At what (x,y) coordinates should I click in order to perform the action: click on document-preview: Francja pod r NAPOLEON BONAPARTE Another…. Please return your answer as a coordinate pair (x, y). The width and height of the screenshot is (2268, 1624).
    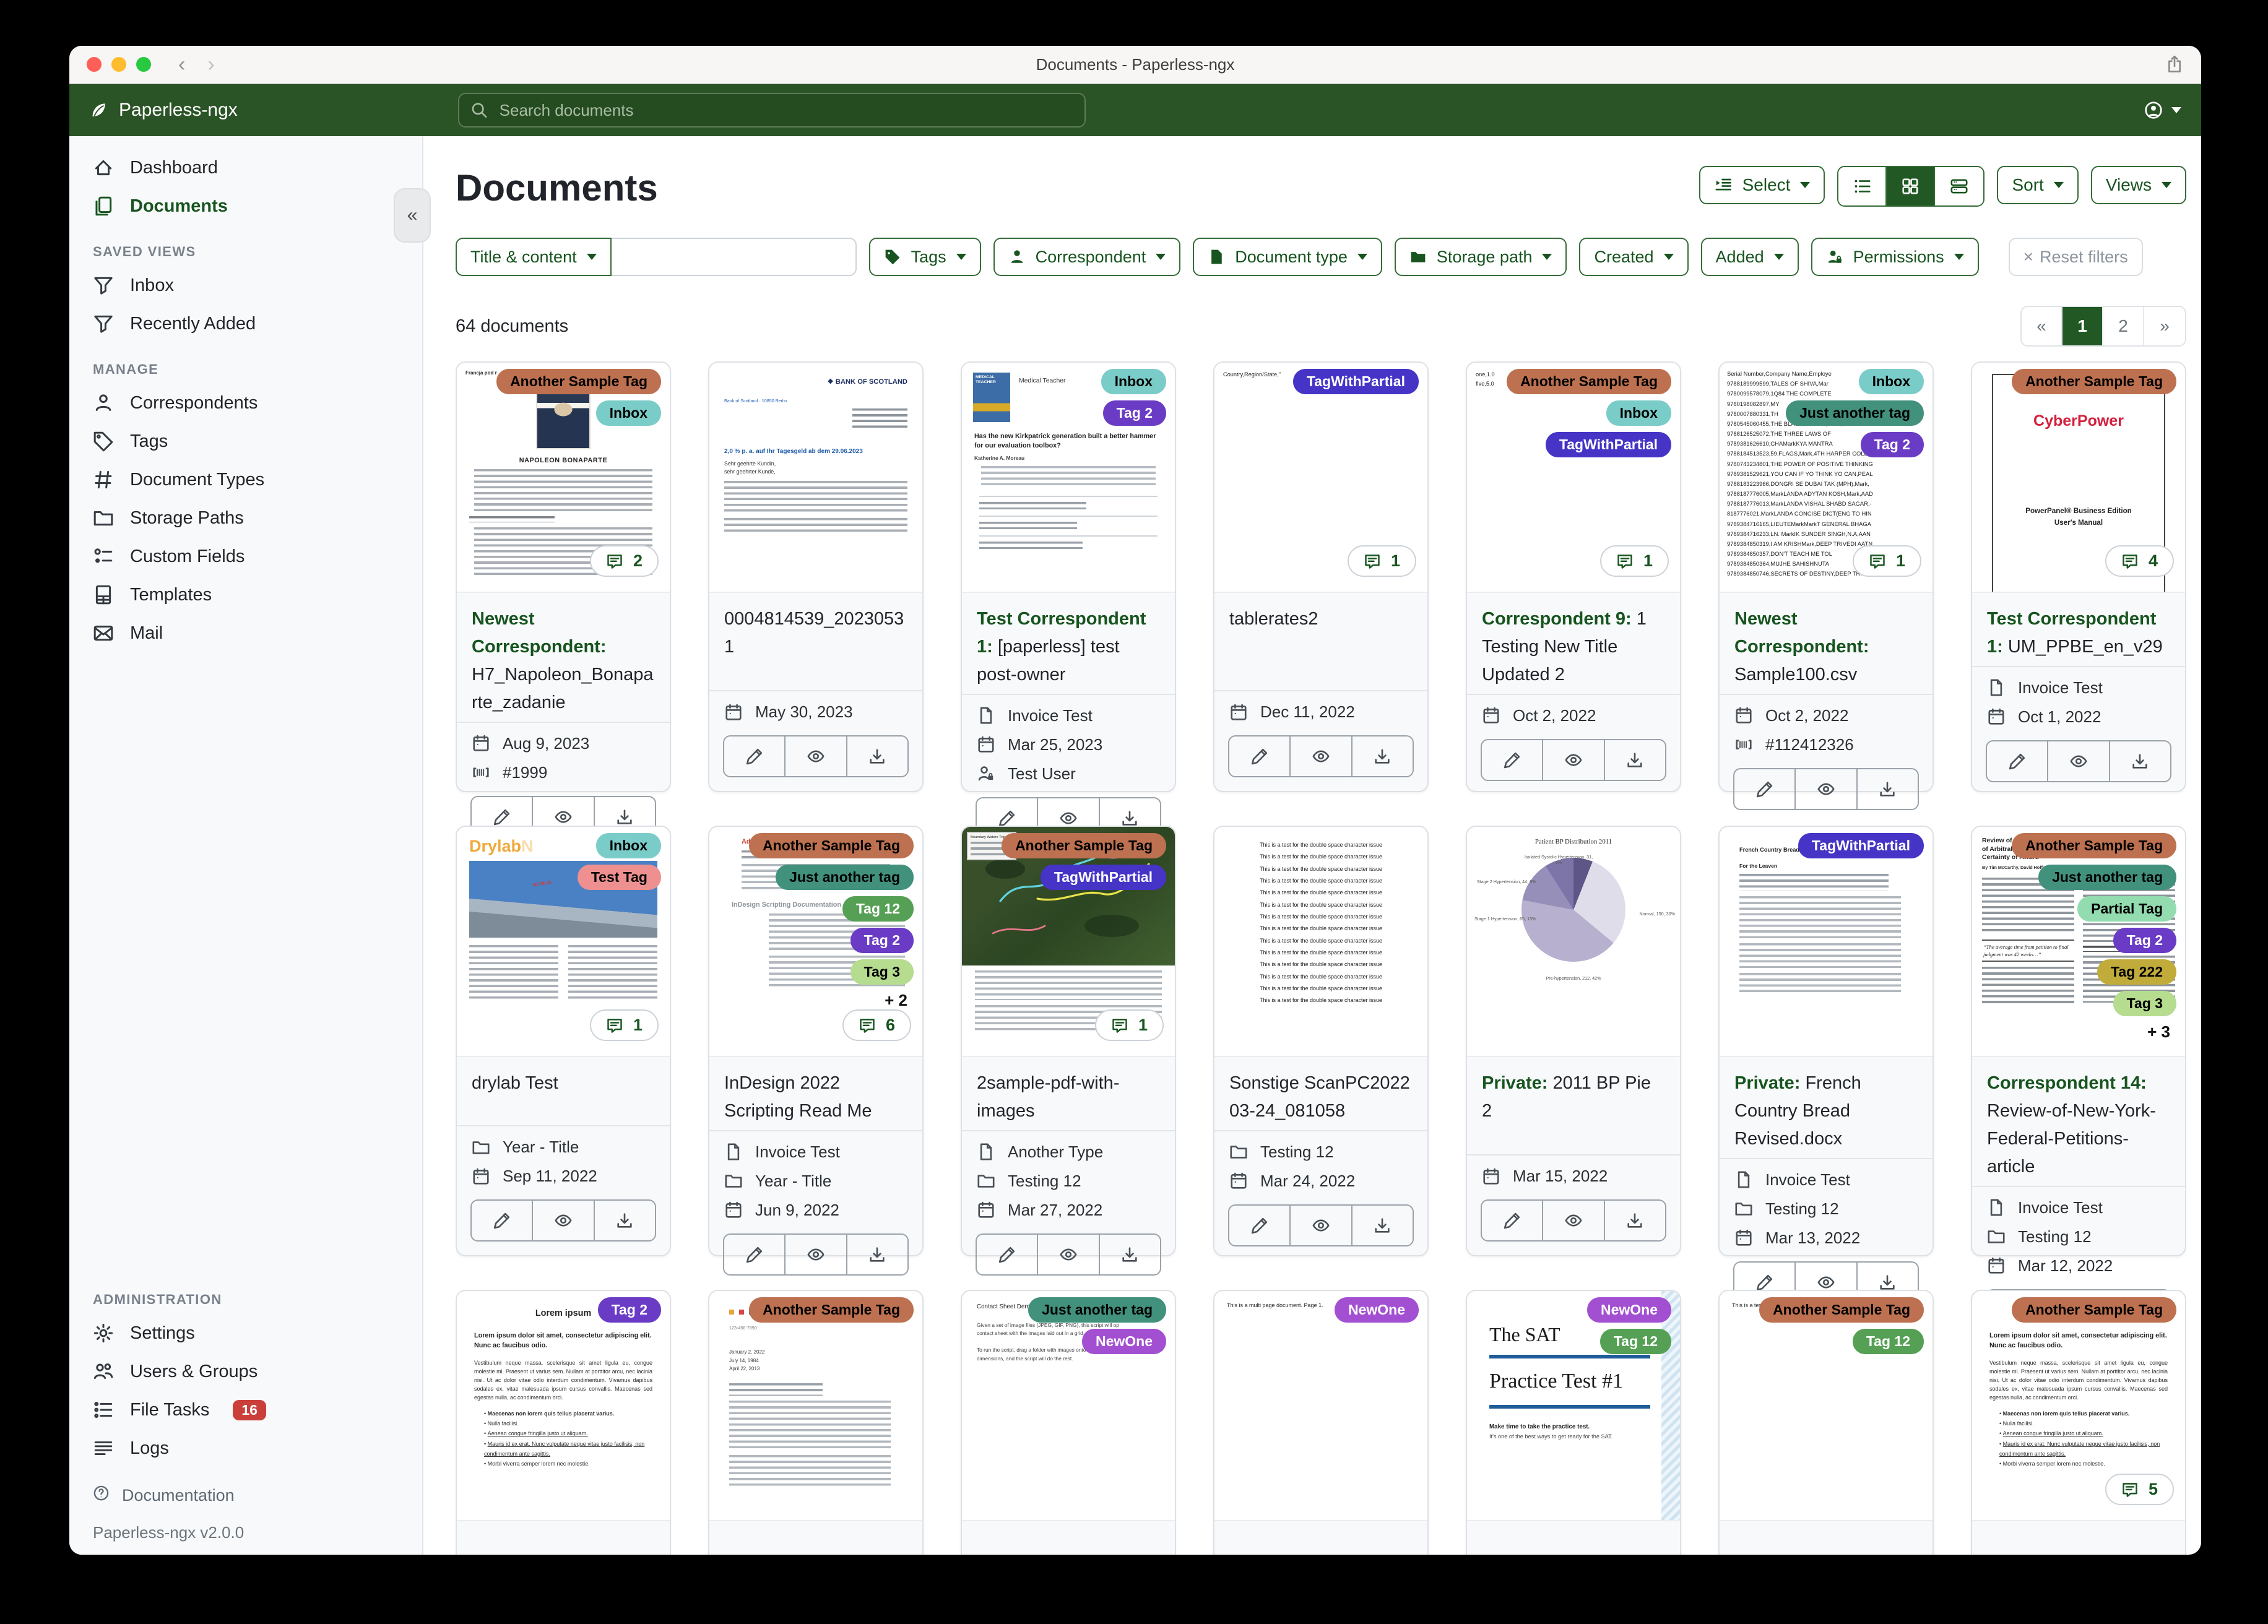
    Looking at the image, I should click on (563, 478).